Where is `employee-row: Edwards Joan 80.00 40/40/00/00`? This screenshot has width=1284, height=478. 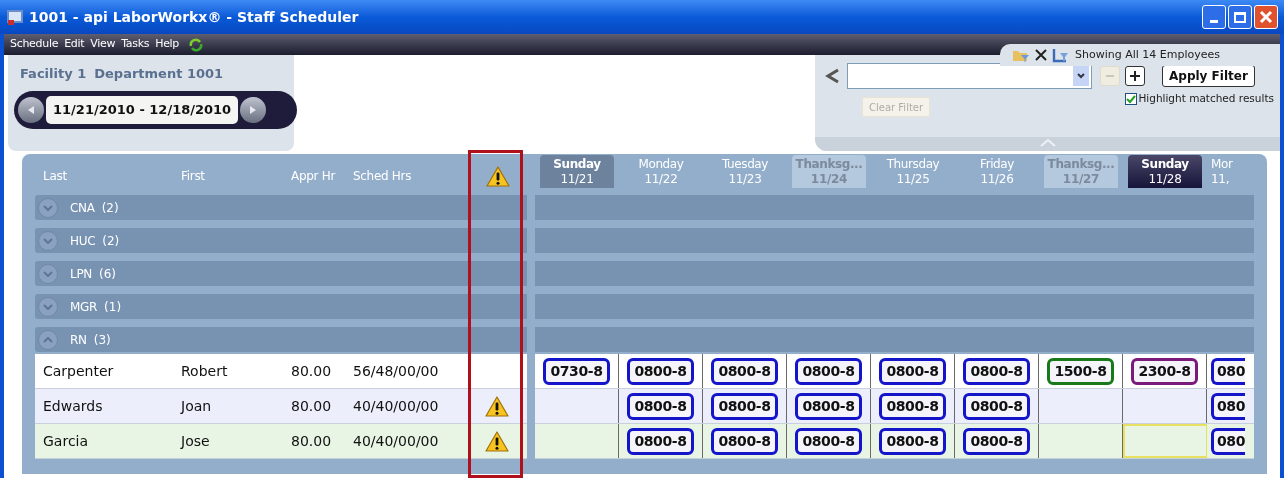
employee-row: Edwards Joan 80.00 40/40/00/00 is located at coordinates (281, 406).